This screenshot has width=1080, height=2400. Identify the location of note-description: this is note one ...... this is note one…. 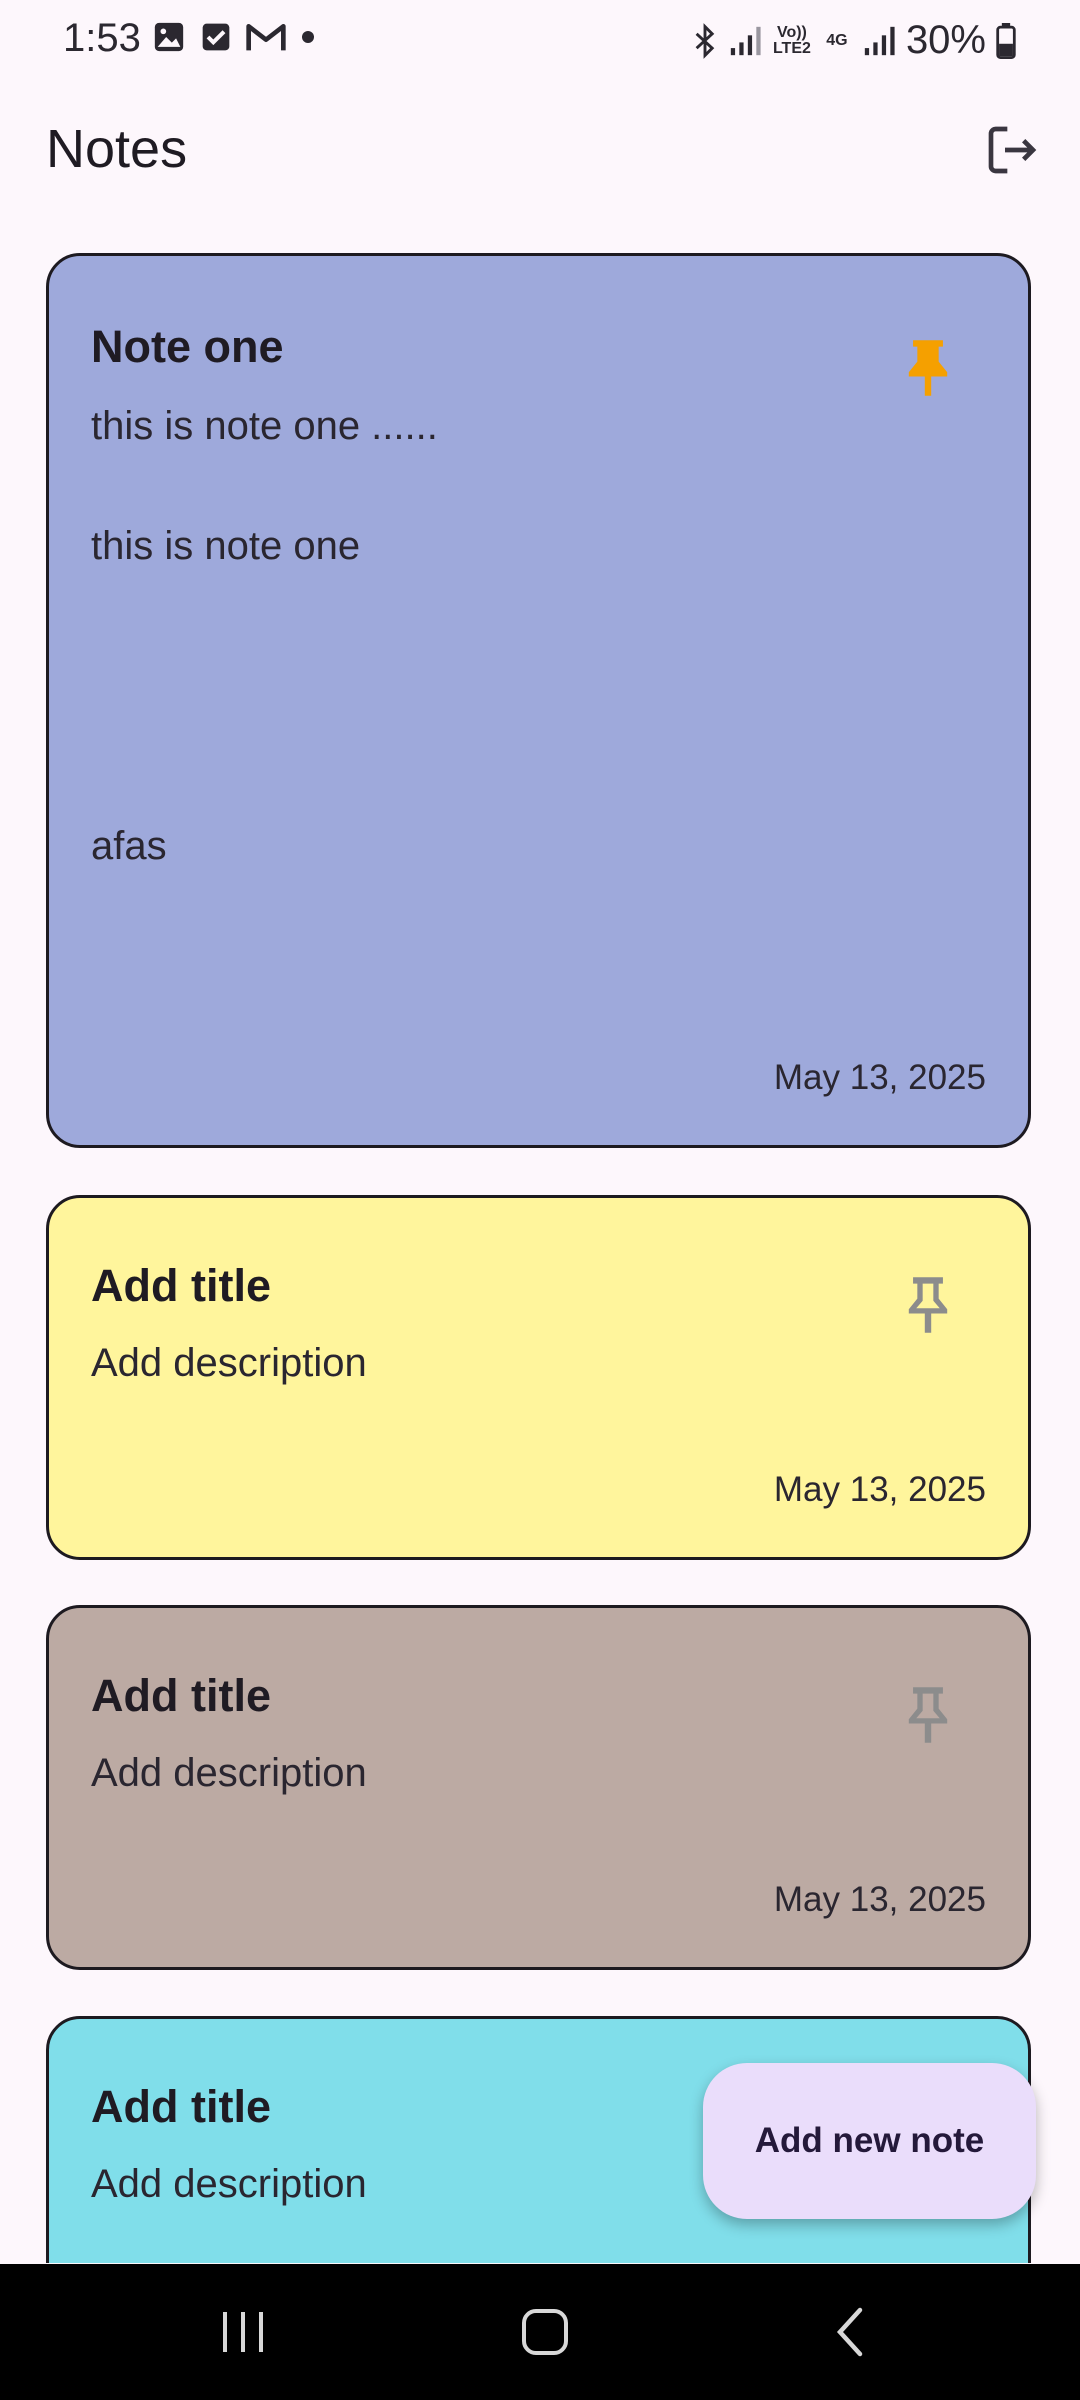
(264, 636).